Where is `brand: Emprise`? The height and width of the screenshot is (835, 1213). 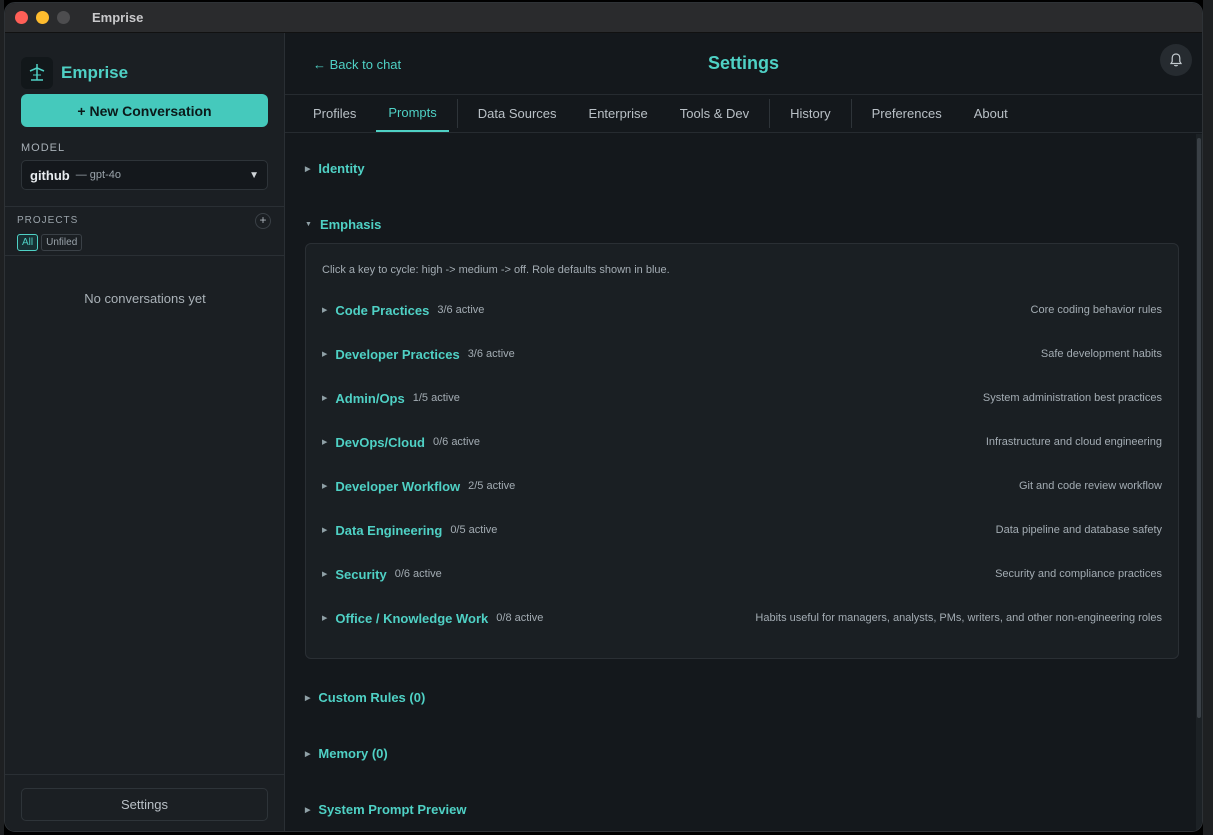
brand: Emprise is located at coordinates (144, 64).